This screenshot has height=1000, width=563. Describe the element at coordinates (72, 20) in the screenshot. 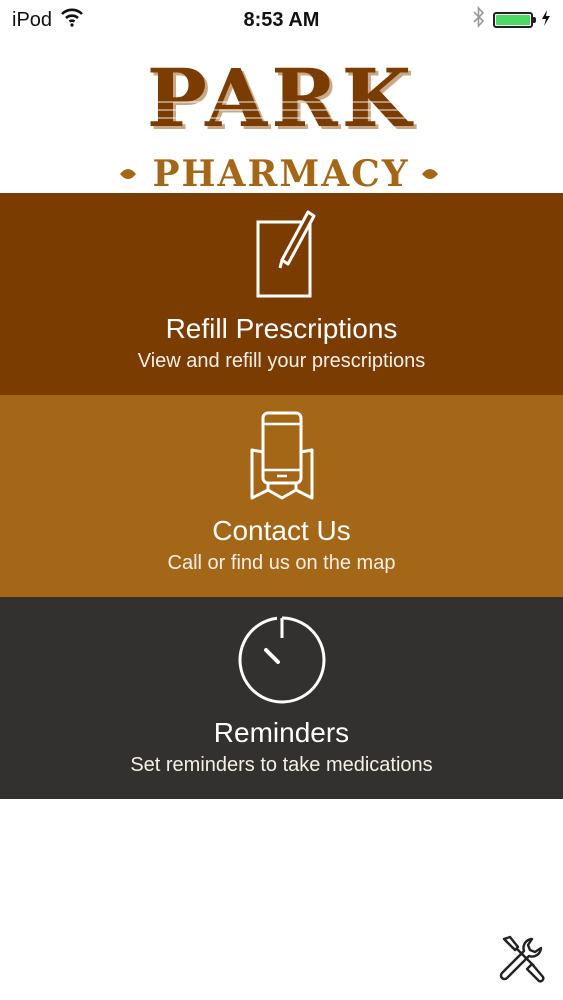

I see `wifi-icon` at that location.